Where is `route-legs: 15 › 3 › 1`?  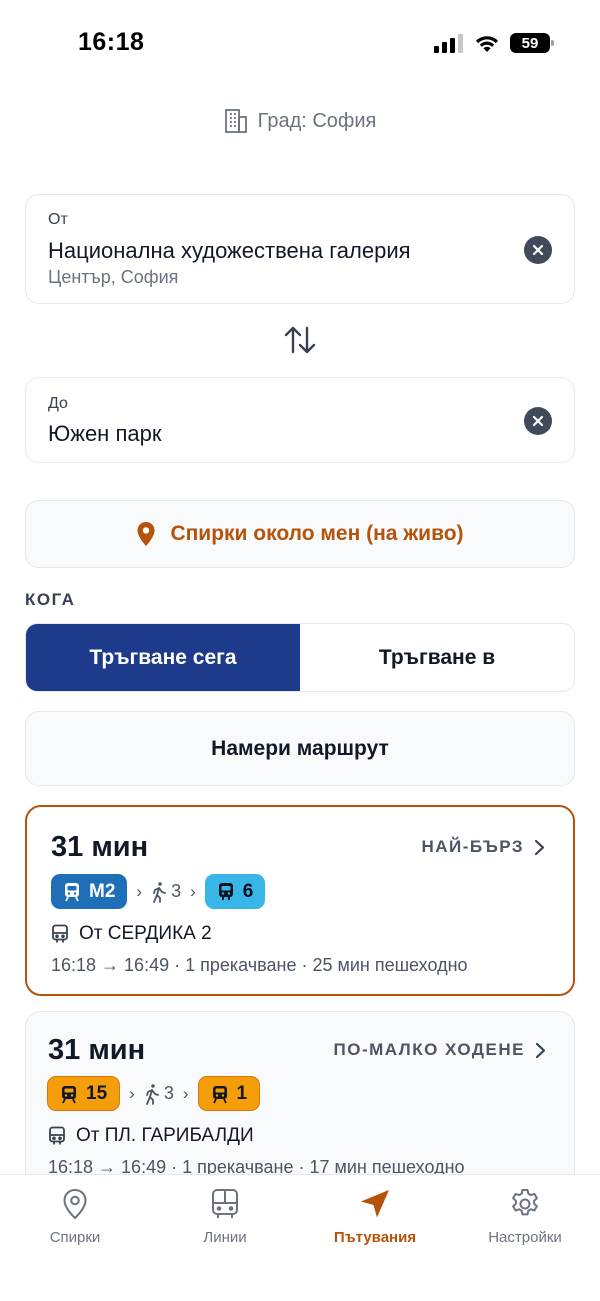 route-legs: 15 › 3 › 1 is located at coordinates (154, 1093).